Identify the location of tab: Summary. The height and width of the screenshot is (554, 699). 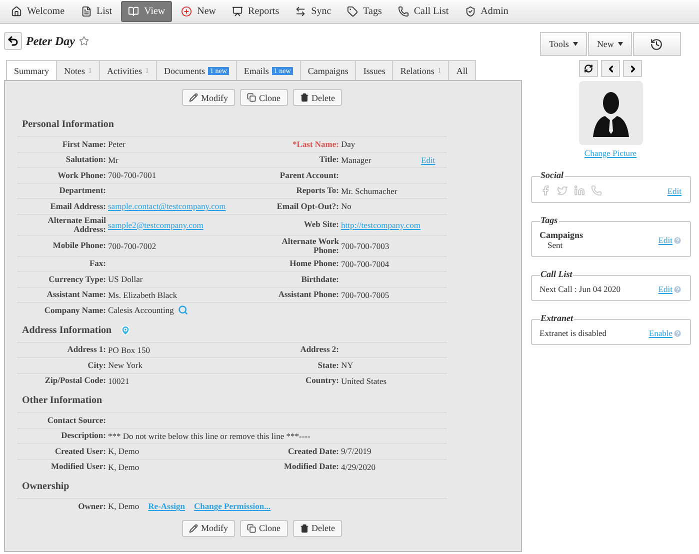
(31, 70).